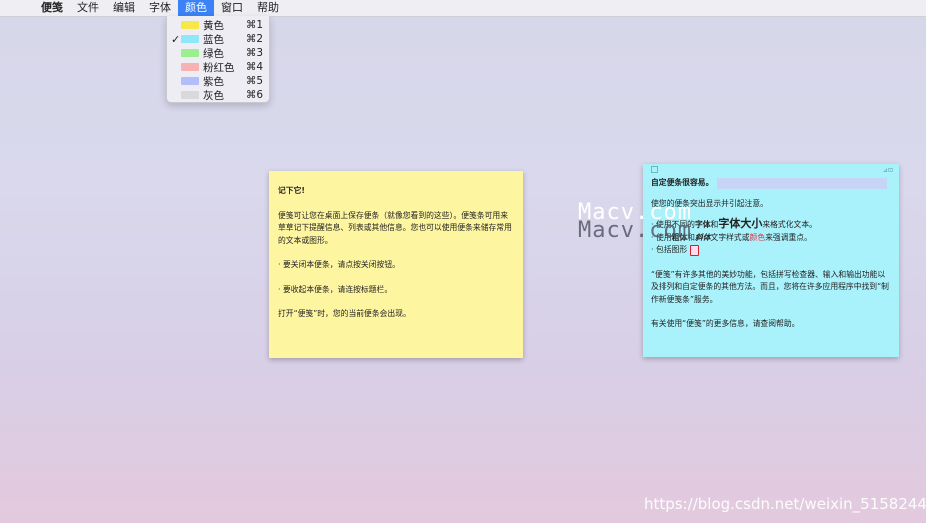 The image size is (926, 523). I want to click on text-run: · 包括图形, so click(669, 249).